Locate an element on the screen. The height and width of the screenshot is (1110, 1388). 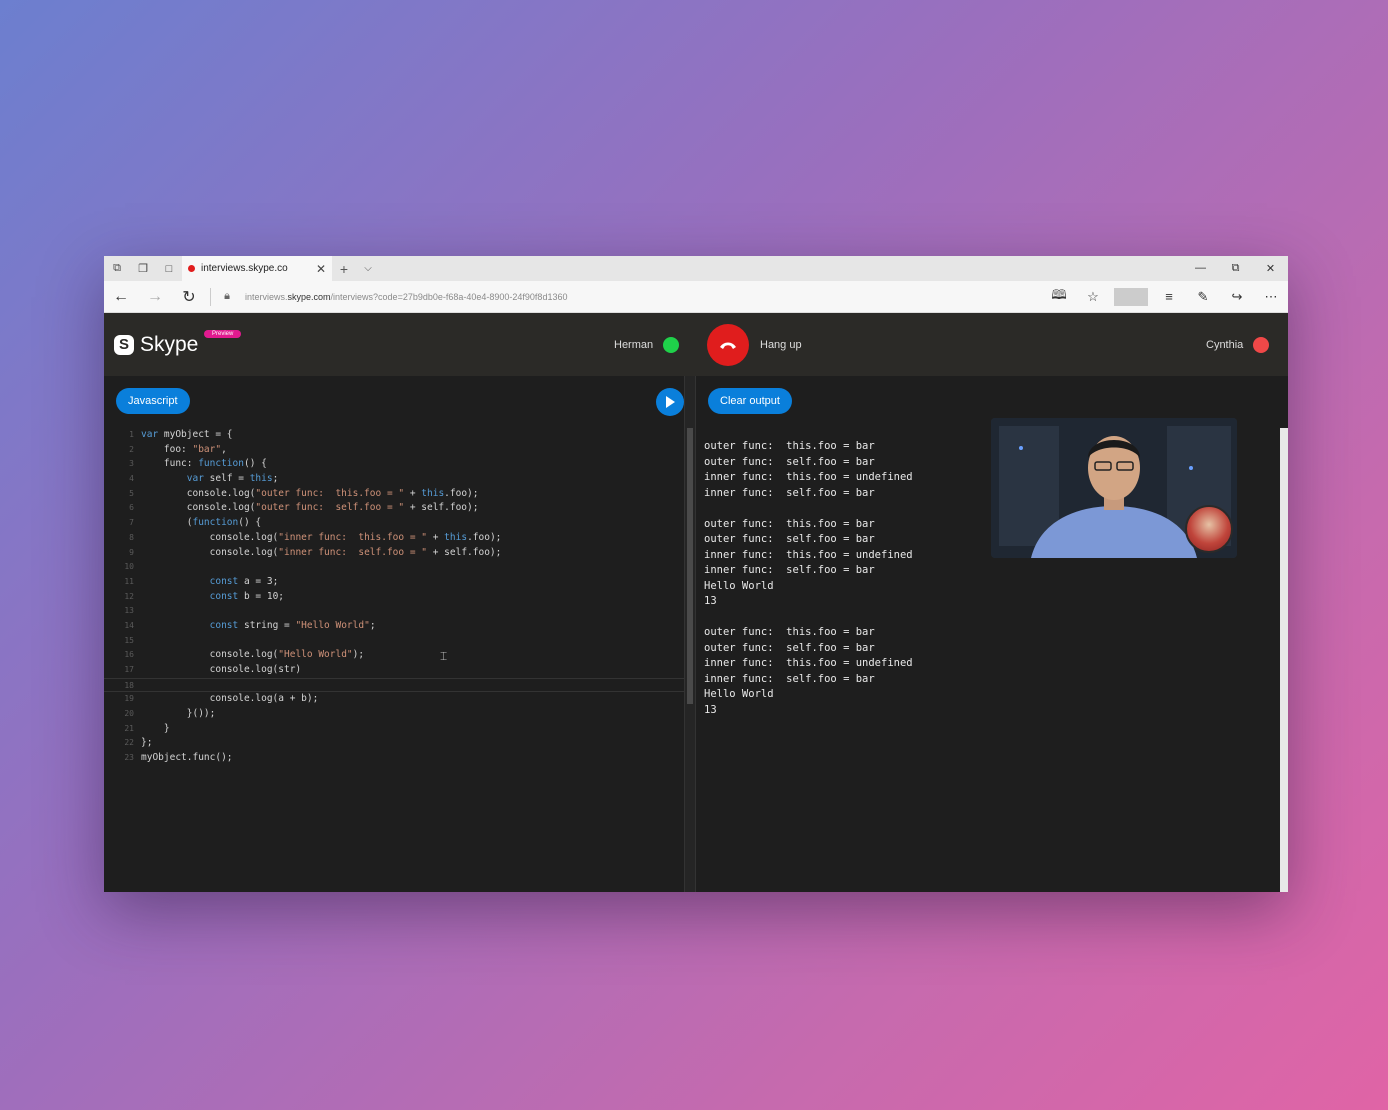
line-number: 16 is located at coordinates (129, 655).